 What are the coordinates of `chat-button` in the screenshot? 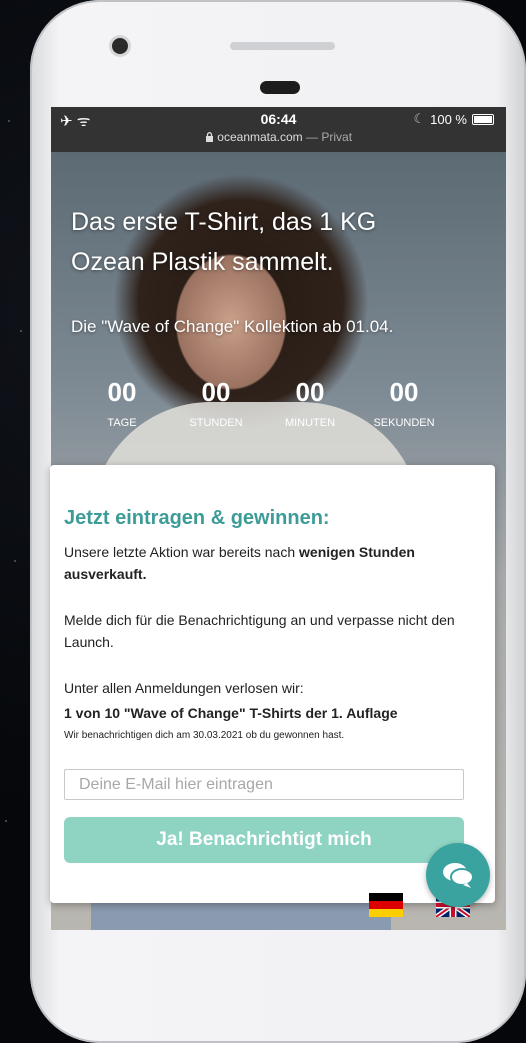 It's located at (458, 875).